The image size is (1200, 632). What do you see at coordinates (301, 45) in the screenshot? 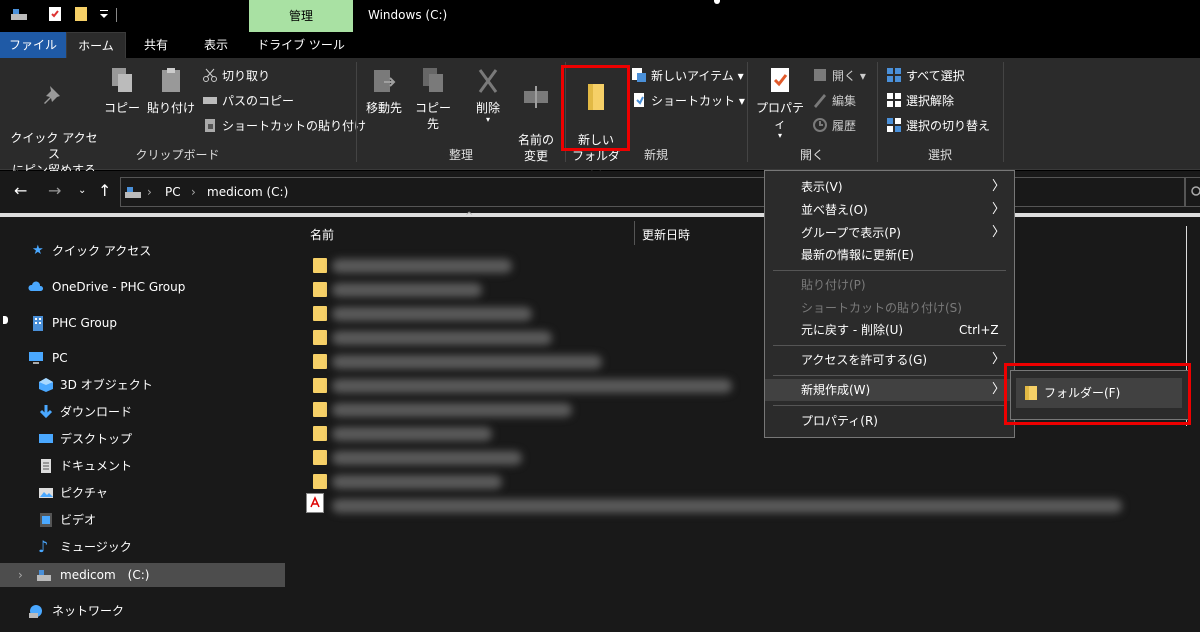
I see `tab-drive-tools: ドライブ ツール` at bounding box center [301, 45].